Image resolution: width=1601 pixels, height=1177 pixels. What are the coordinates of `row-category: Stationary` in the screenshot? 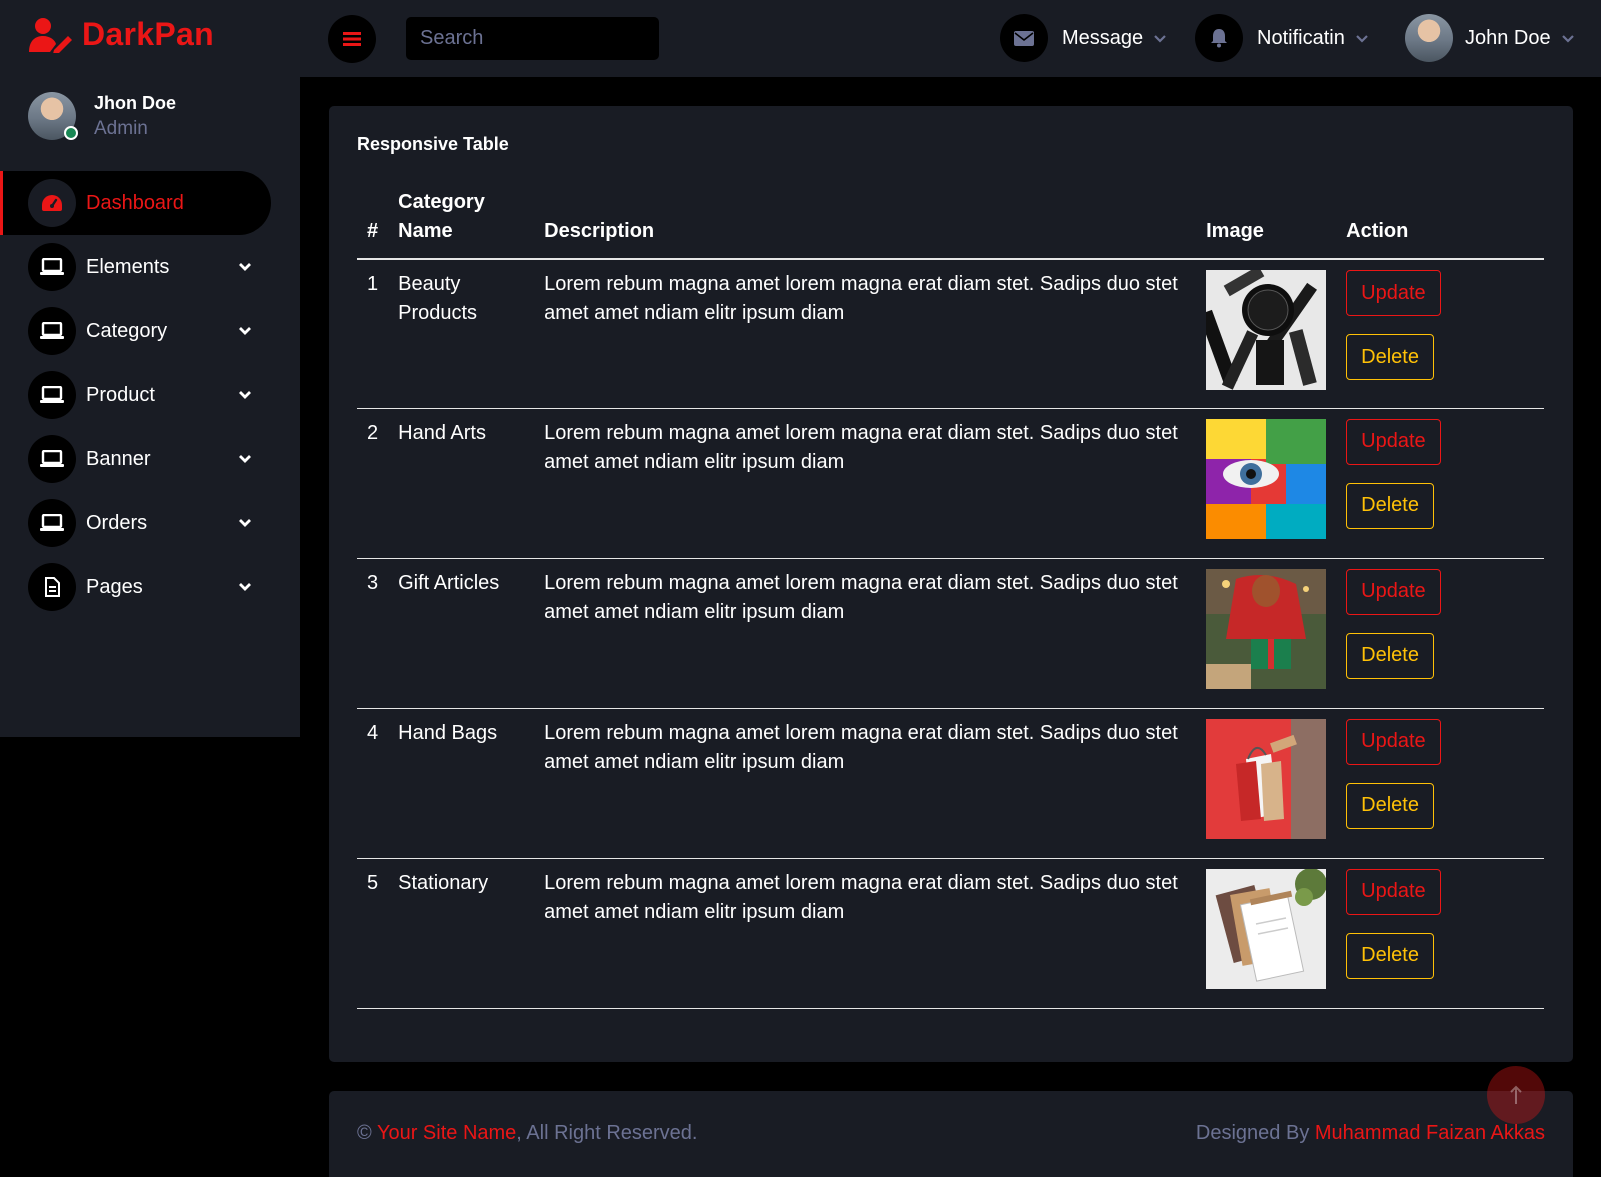 It's located at (461, 933).